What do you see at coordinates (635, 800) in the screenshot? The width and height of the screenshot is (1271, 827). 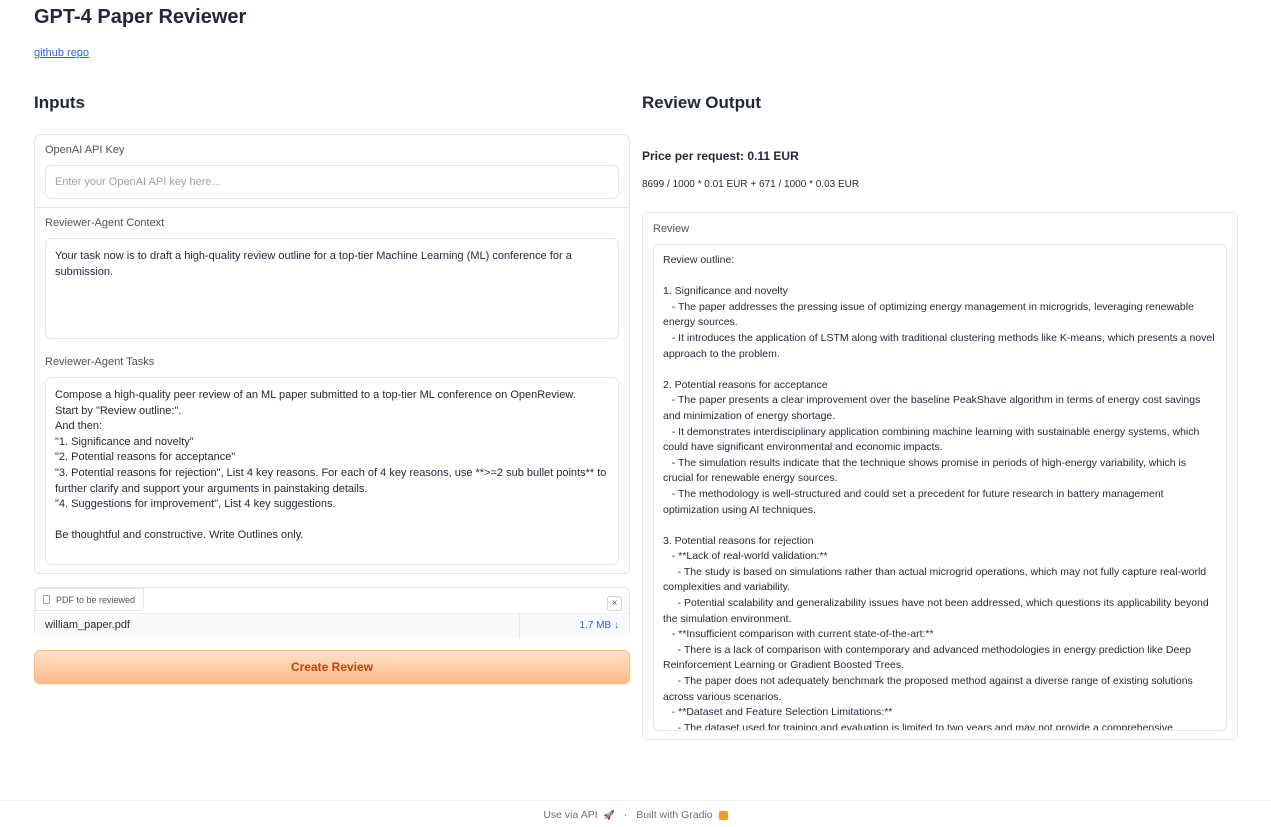 I see `footer-divider` at bounding box center [635, 800].